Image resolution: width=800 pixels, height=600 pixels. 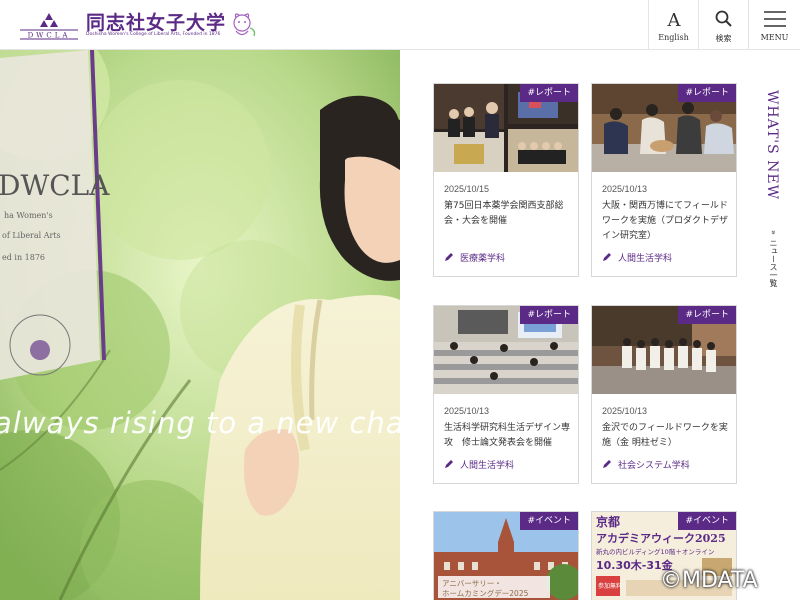 What do you see at coordinates (723, 38) in the screenshot?
I see `search-button-label: 検索` at bounding box center [723, 38].